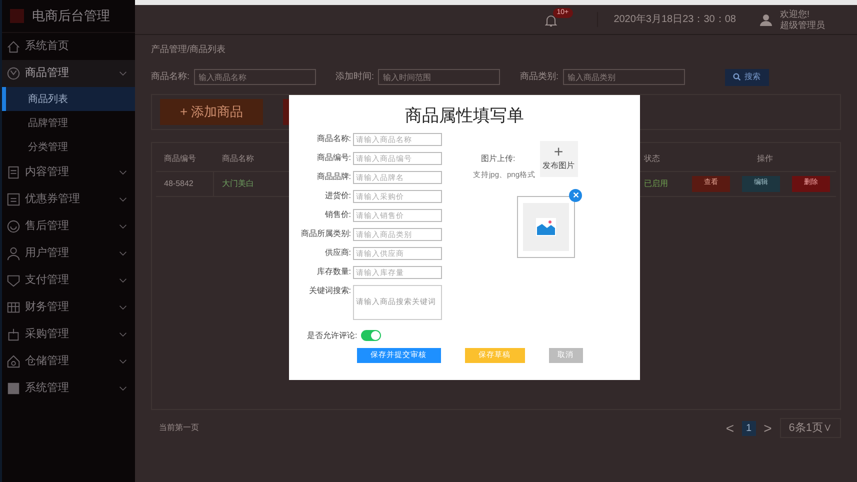 The image size is (857, 482). I want to click on logo-icon, so click(17, 16).